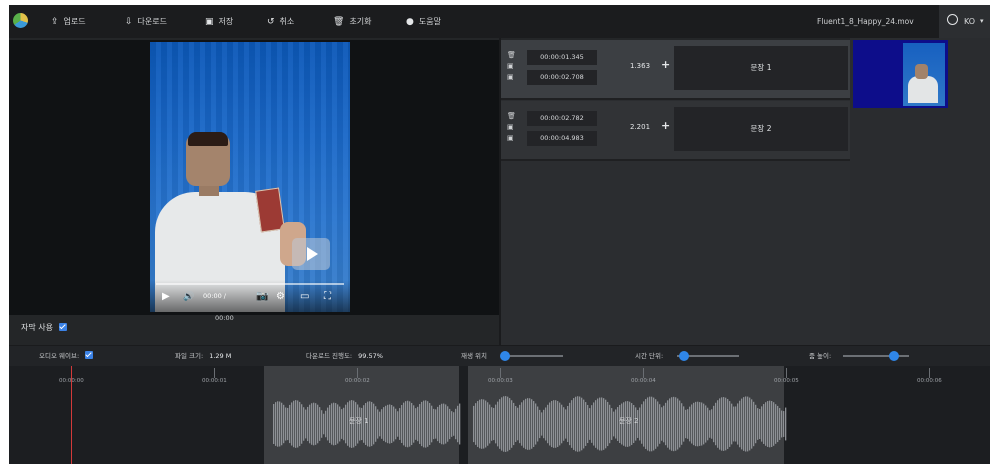  What do you see at coordinates (423, 21) in the screenshot?
I see `help-button: ● 도움말` at bounding box center [423, 21].